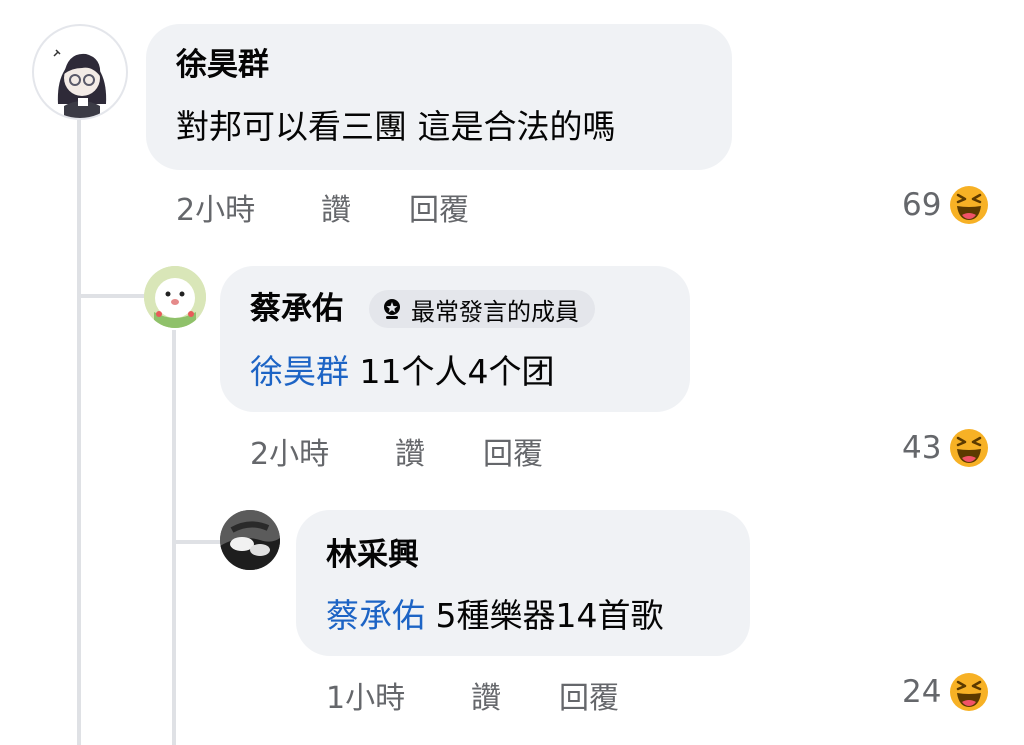 The width and height of the screenshot is (1024, 745). I want to click on reaction-summary: 24, so click(945, 692).